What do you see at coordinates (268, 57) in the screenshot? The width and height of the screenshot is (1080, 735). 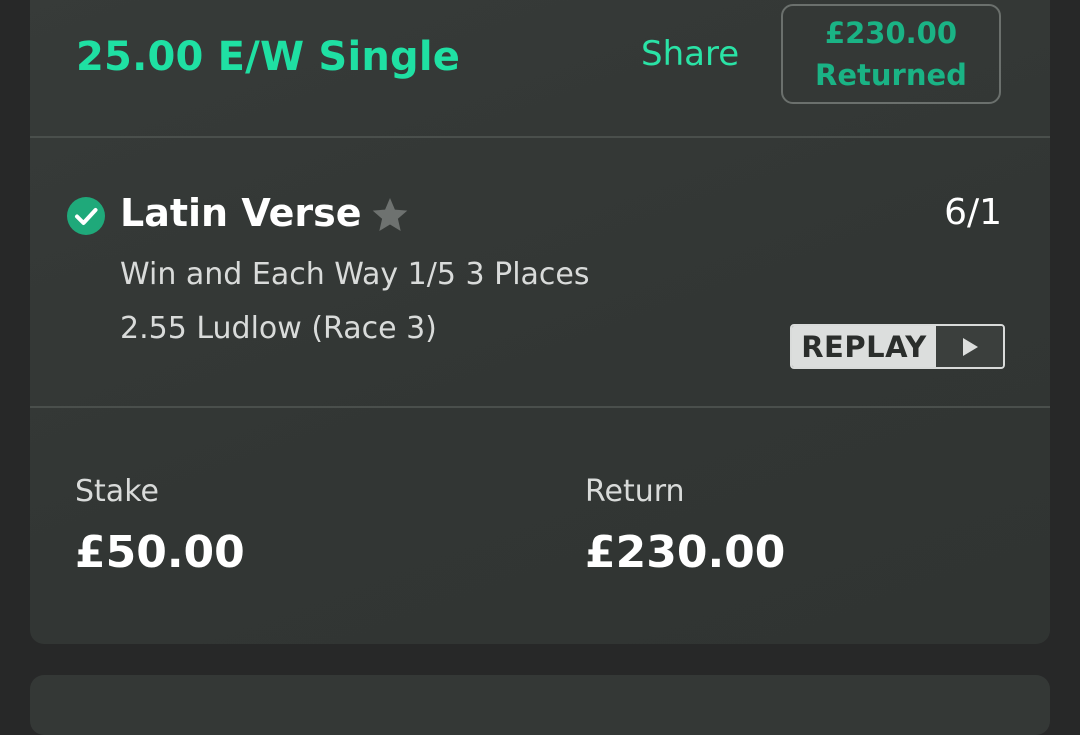 I see `bet-title: 25.00 E/W Single` at bounding box center [268, 57].